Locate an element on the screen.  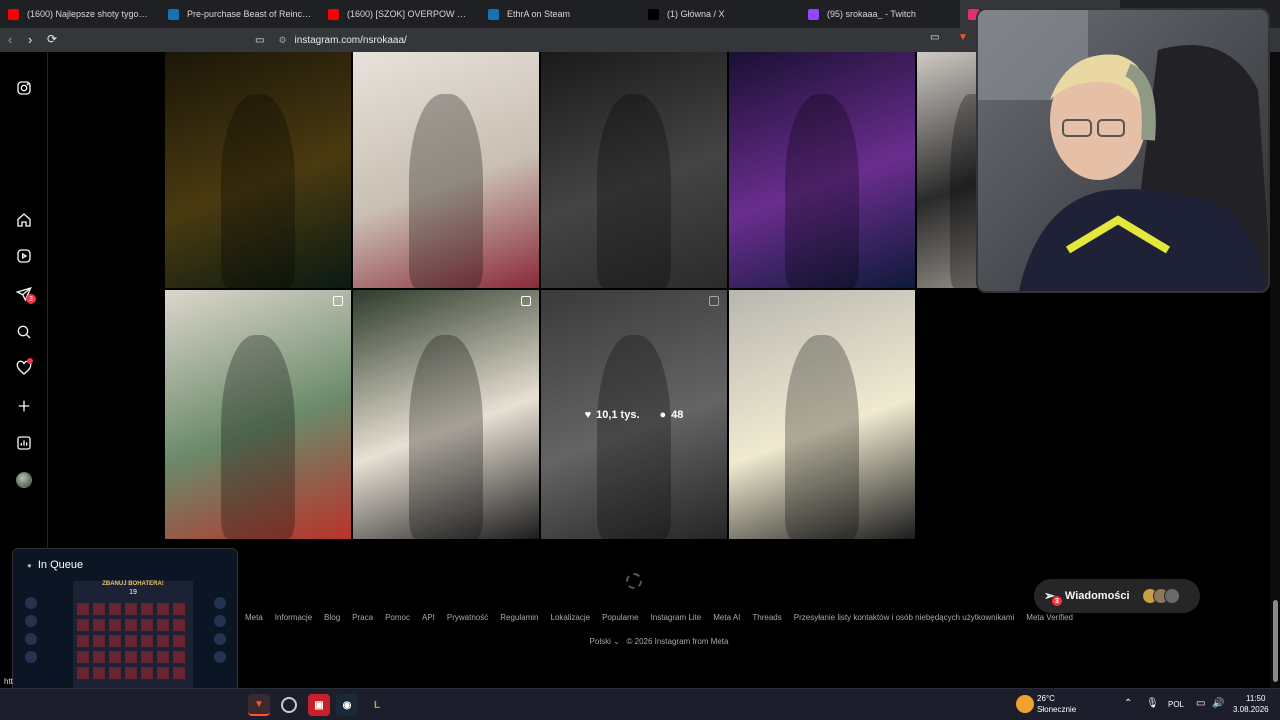
weather-desc: Słonecznie is located at coordinates (1056, 709).